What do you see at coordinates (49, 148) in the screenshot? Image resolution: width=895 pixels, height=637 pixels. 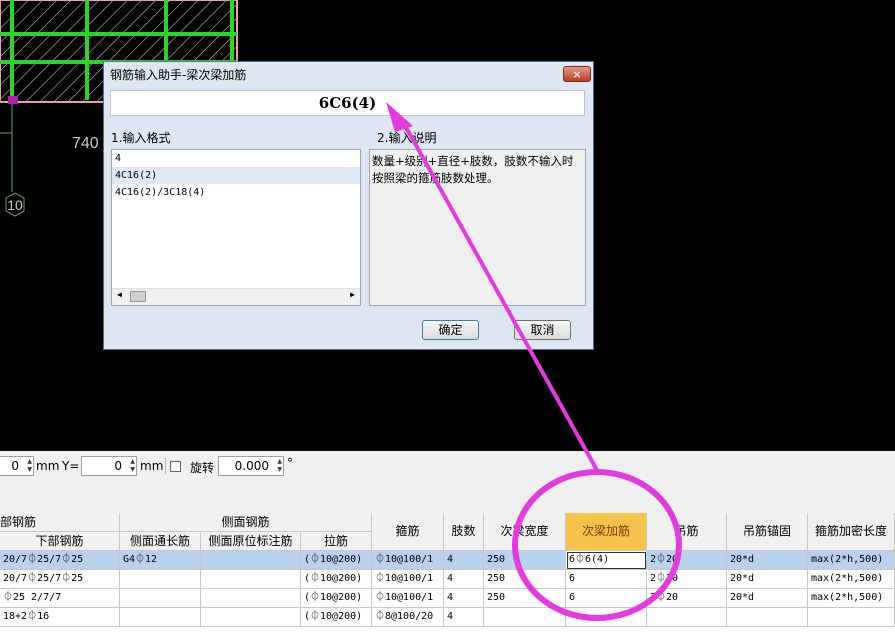 I see `dimension-line: 740` at bounding box center [49, 148].